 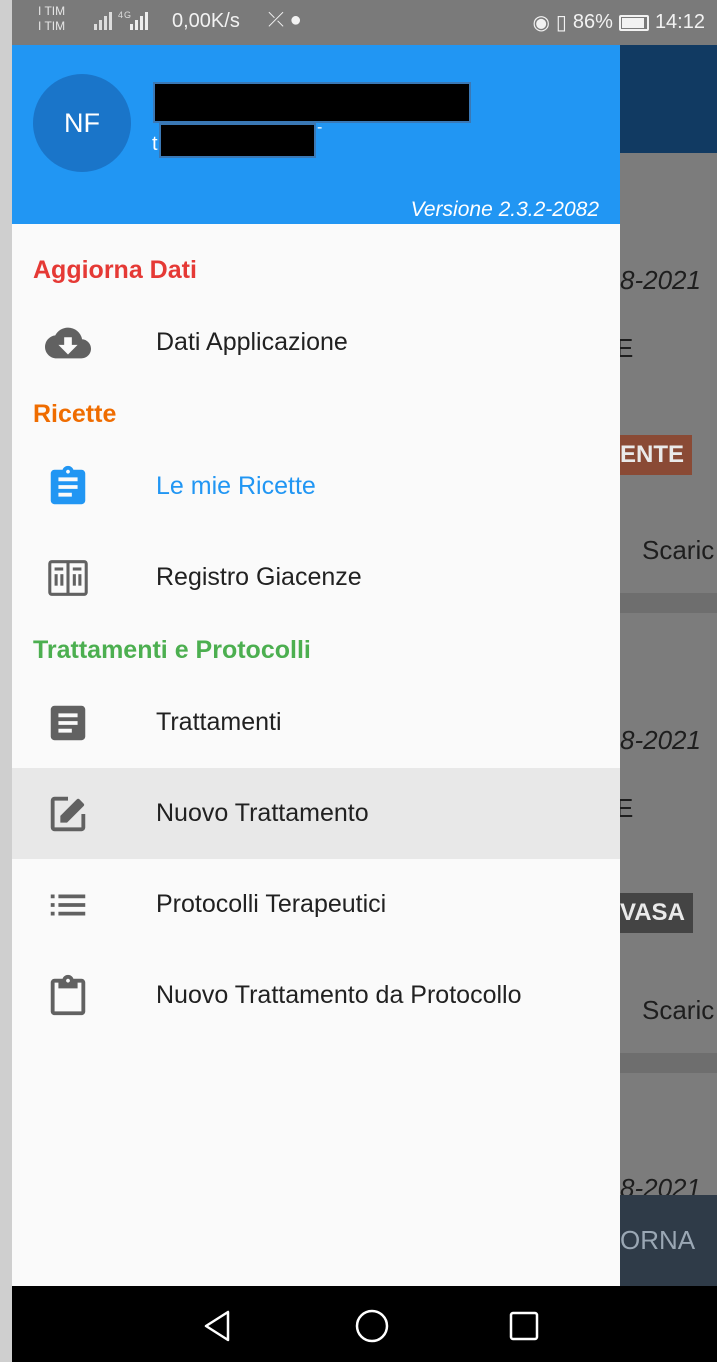 I want to click on menu-item-label: Dati Applicazione, so click(x=252, y=342).